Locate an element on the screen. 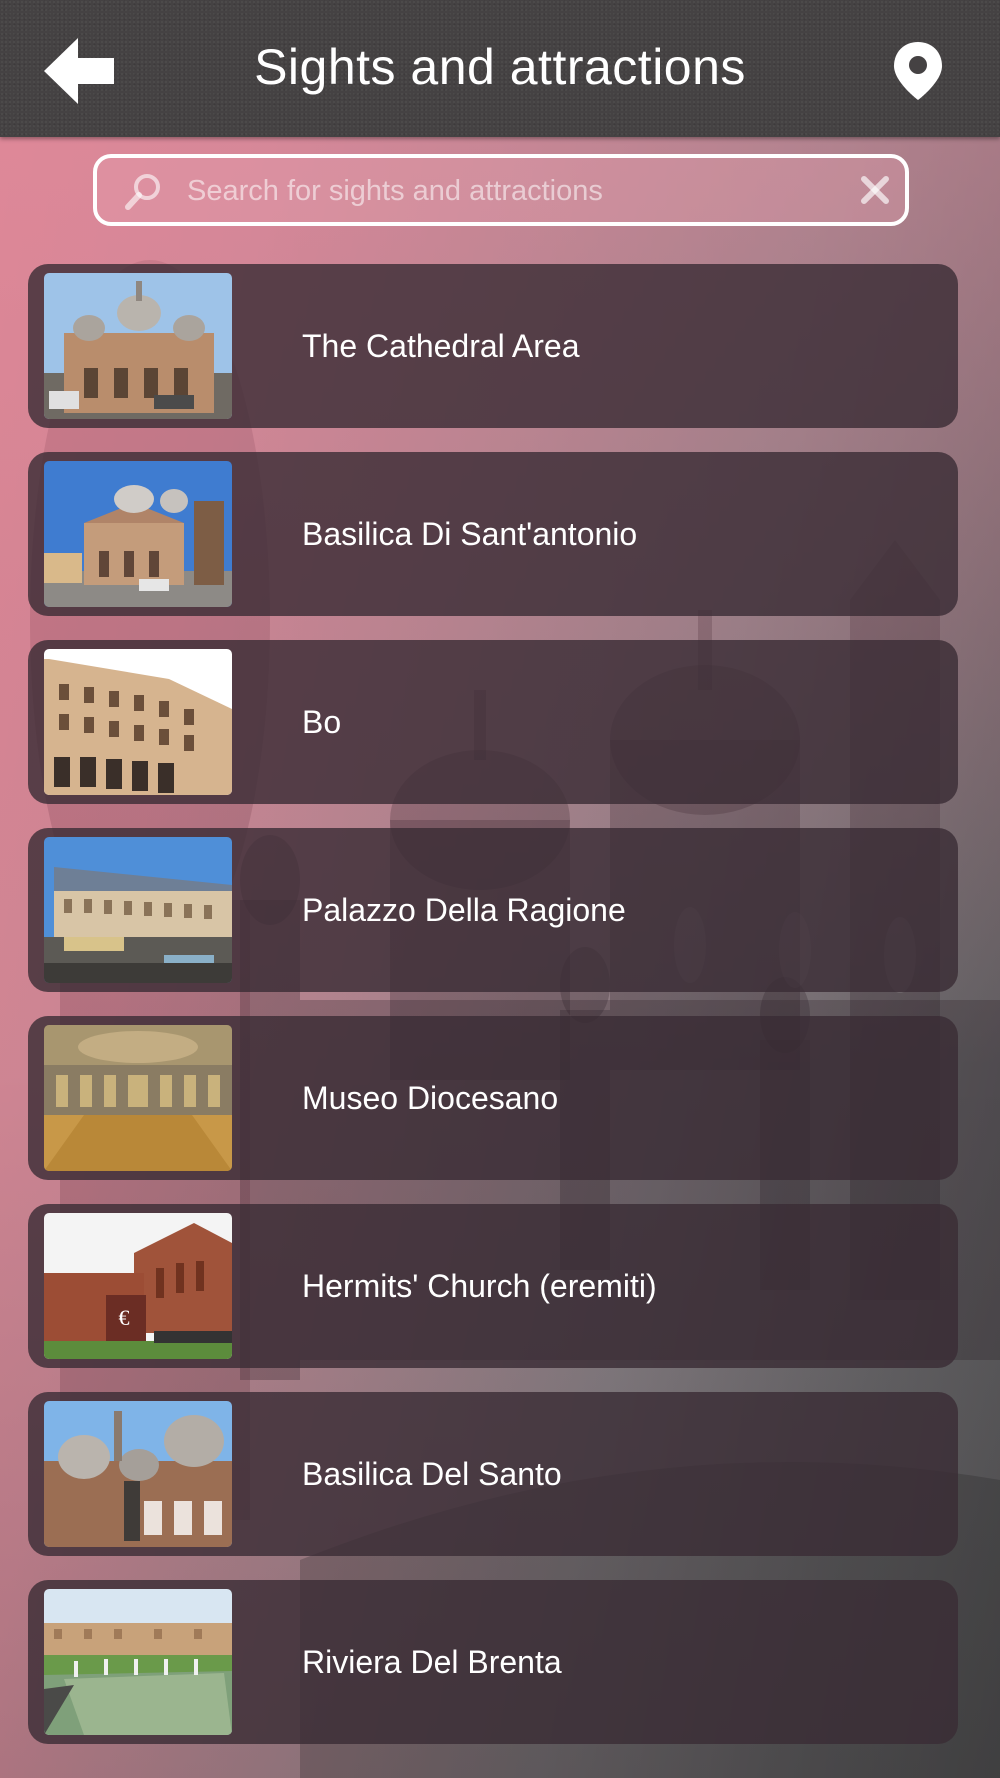 This screenshot has width=1000, height=1778. list-item-label: Riviera Del Brenta is located at coordinates (432, 1662).